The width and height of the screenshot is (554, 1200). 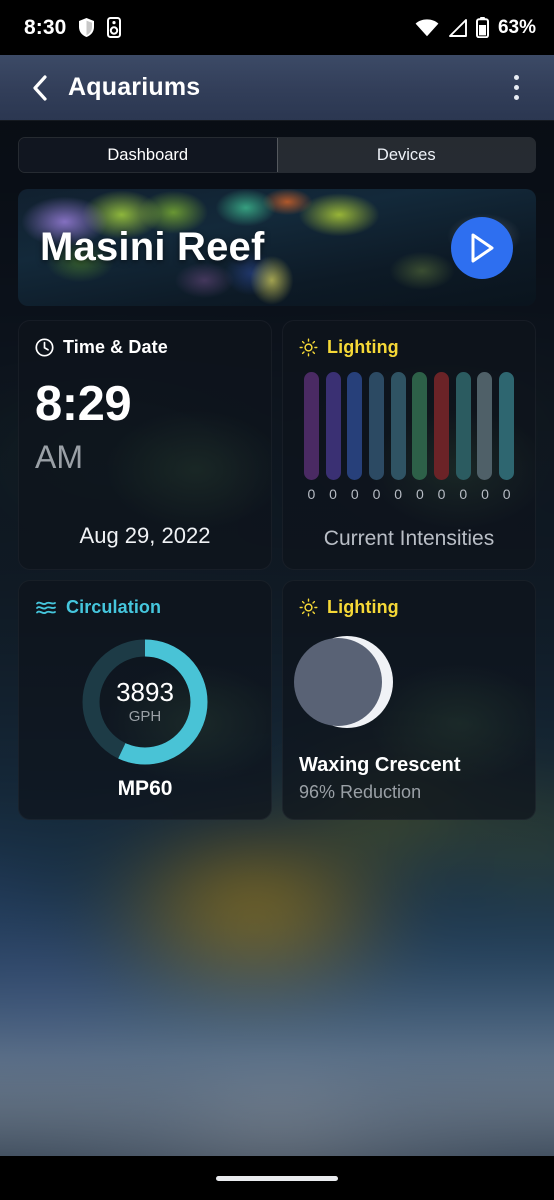 I want to click on lighting-intensities-card: Lighting 0000000000 Current Intensities, so click(x=409, y=445).